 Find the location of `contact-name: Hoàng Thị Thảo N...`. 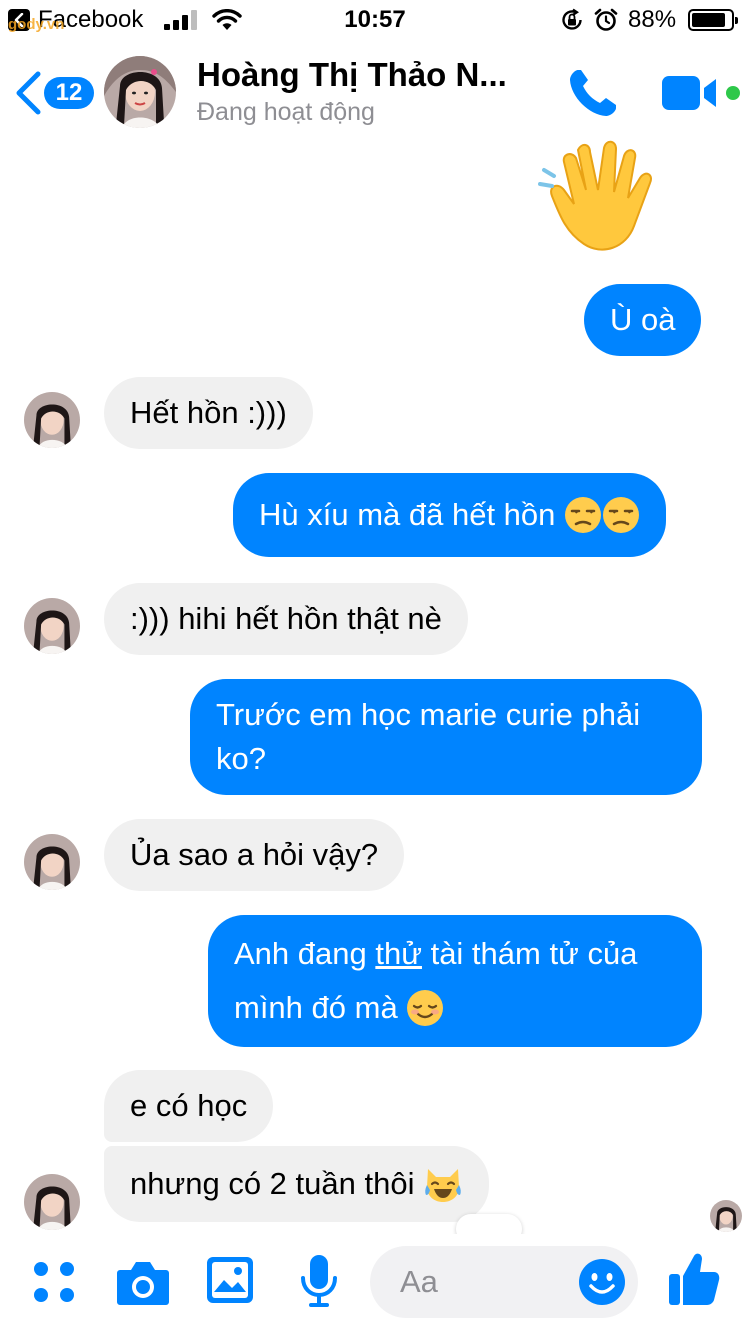

contact-name: Hoàng Thị Thảo N... is located at coordinates (352, 75).